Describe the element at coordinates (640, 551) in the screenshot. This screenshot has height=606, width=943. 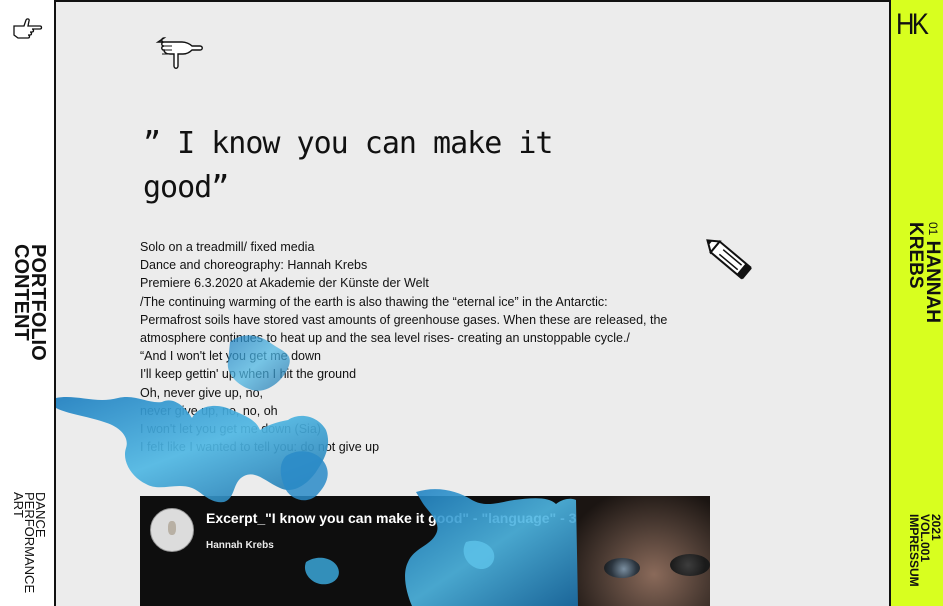
I see `video-thumbnail` at that location.